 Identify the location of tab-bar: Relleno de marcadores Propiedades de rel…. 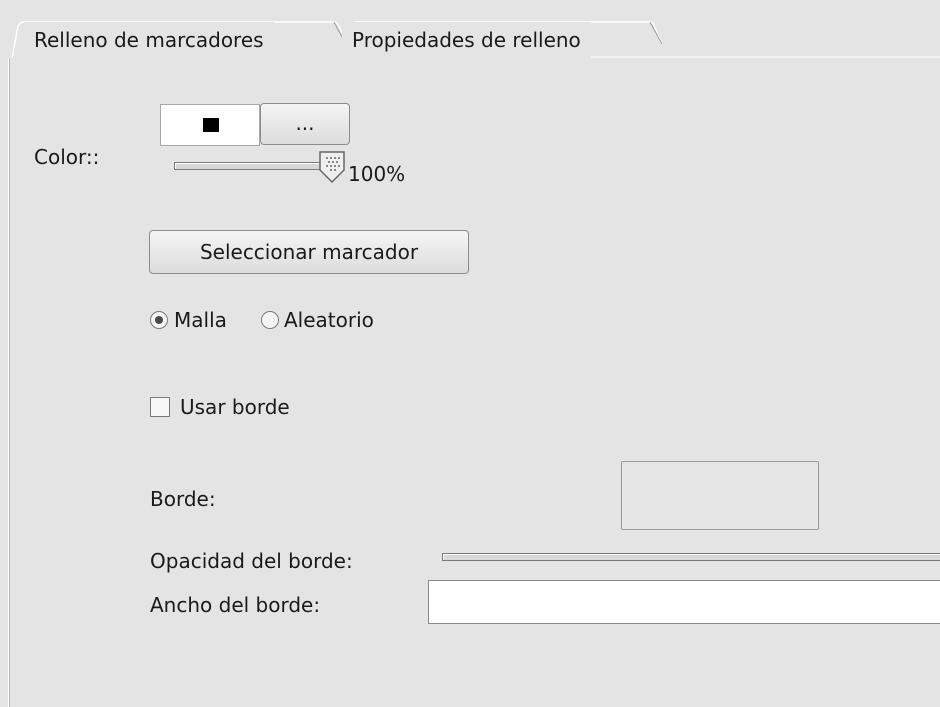
(470, 33).